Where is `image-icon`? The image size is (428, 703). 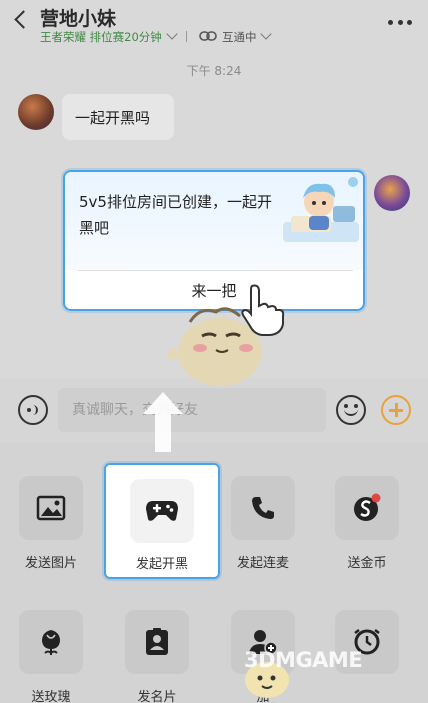
image-icon is located at coordinates (51, 508).